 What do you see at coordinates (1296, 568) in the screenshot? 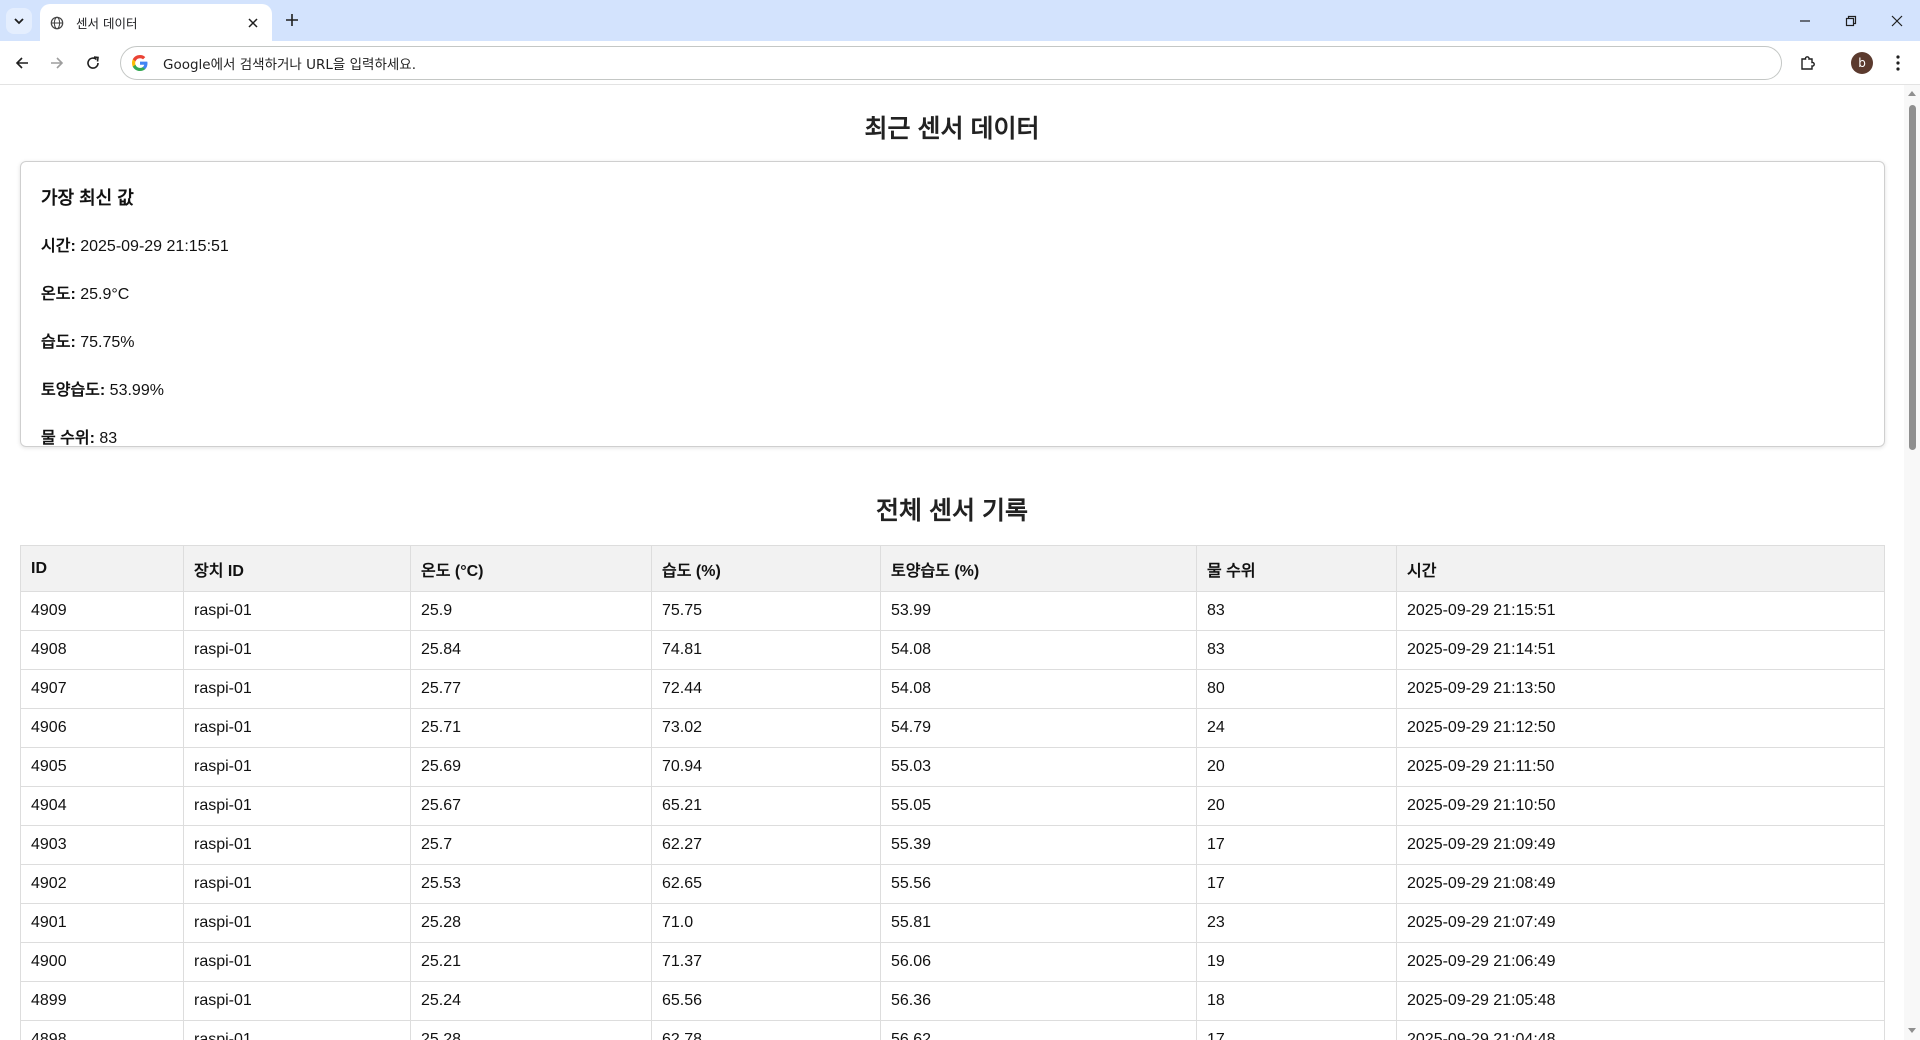
I see `column-header: 물 수위` at bounding box center [1296, 568].